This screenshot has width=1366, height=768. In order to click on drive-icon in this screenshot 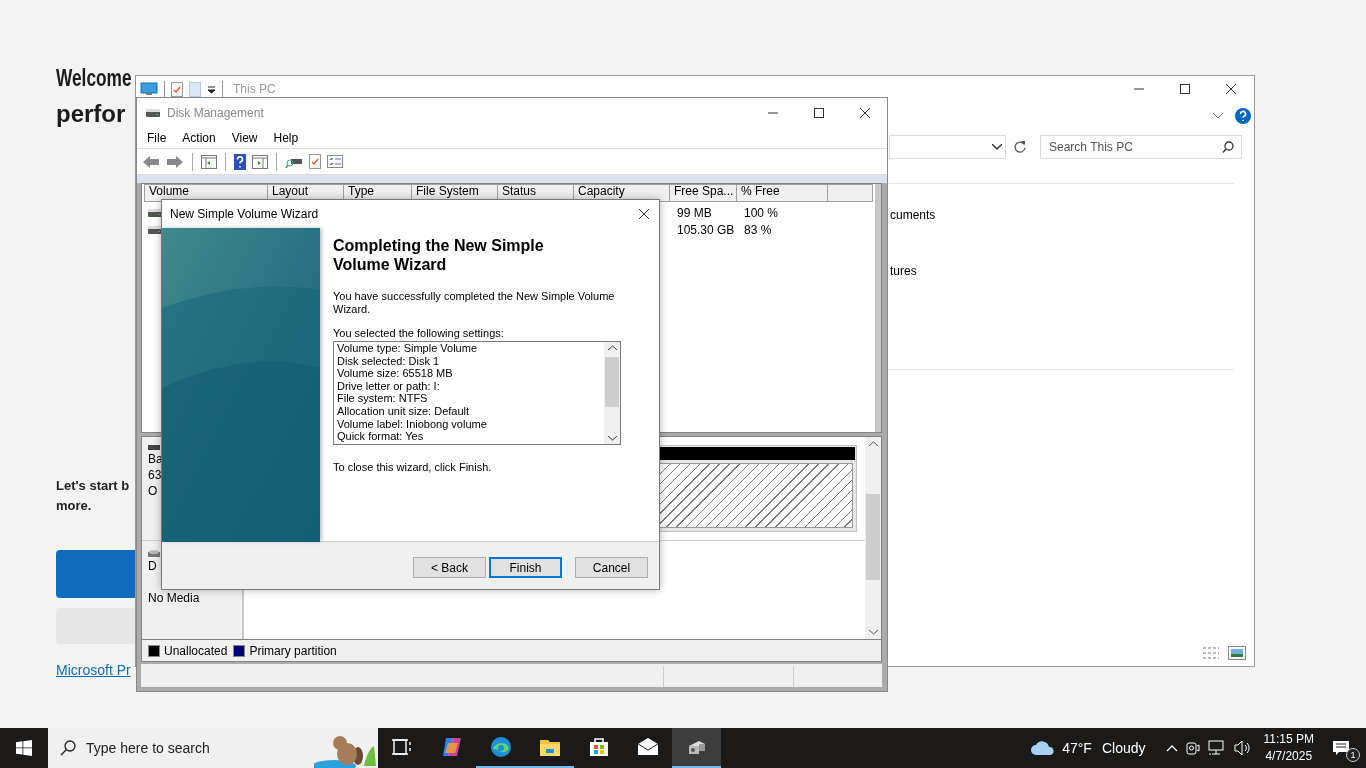, I will do `click(153, 113)`.